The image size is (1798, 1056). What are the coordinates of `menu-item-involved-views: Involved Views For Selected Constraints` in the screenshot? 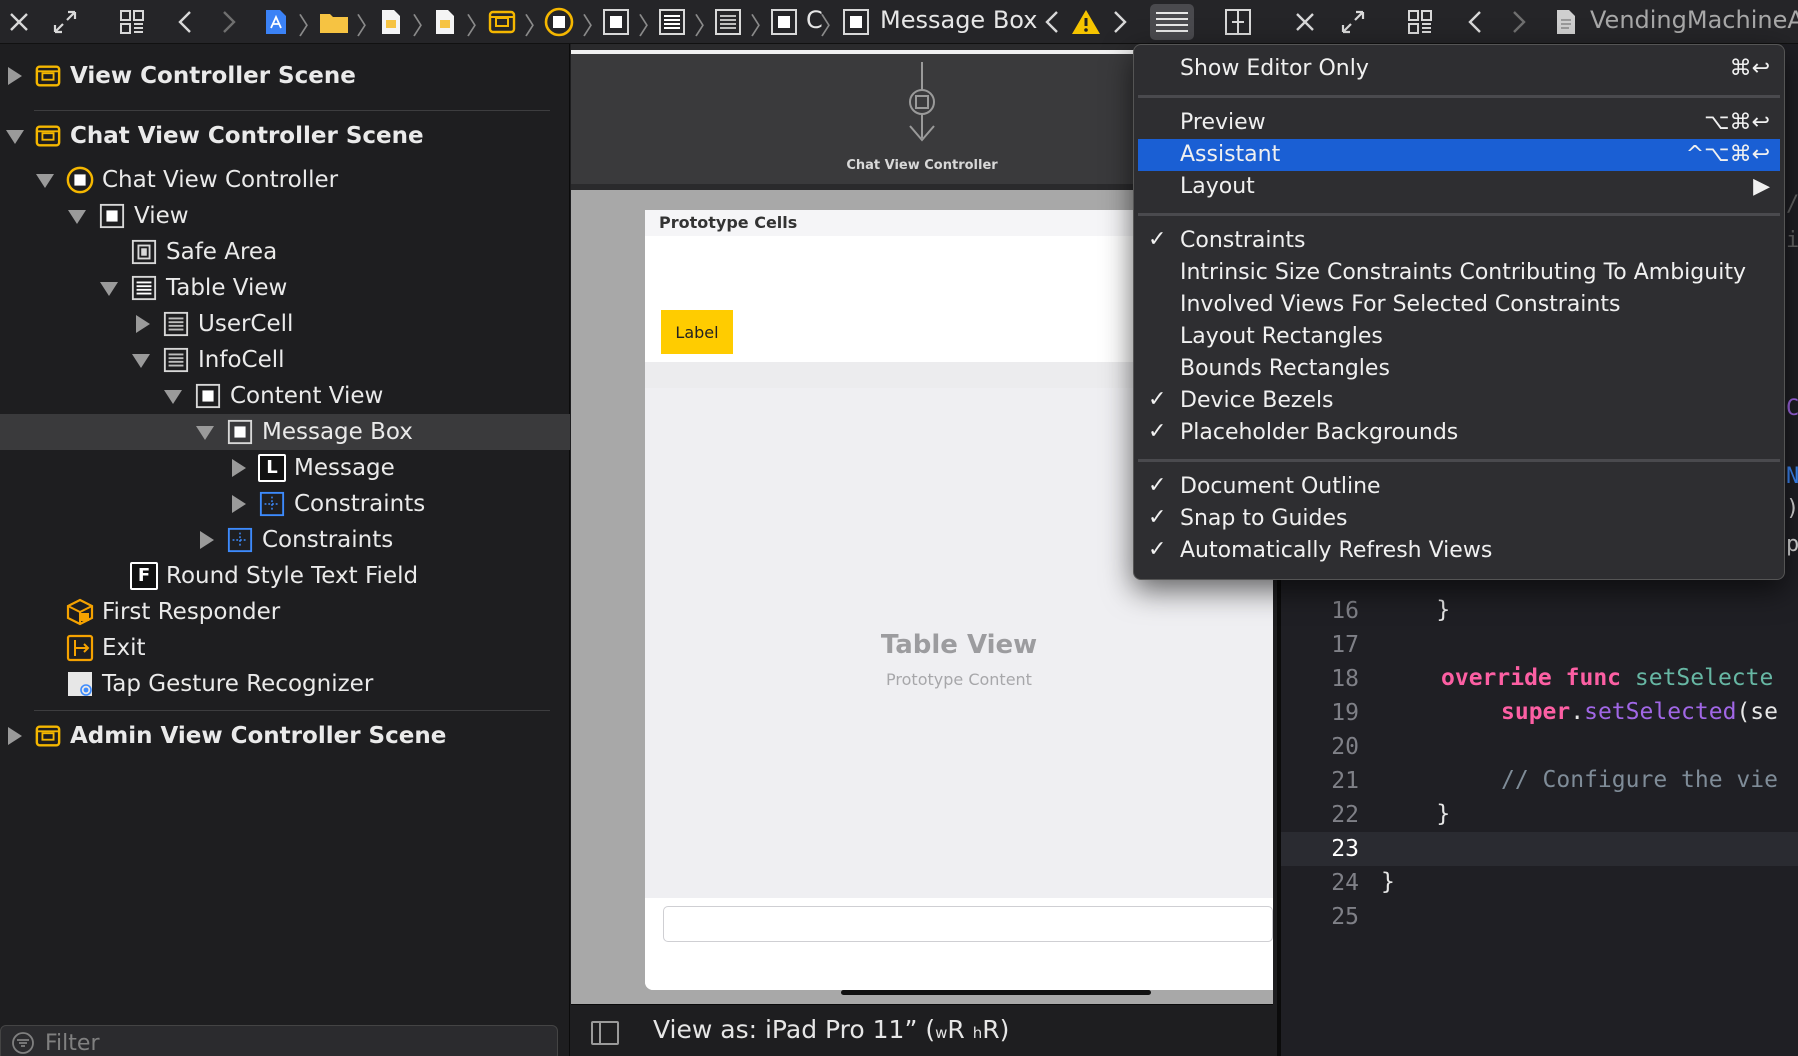 It's located at (1459, 305).